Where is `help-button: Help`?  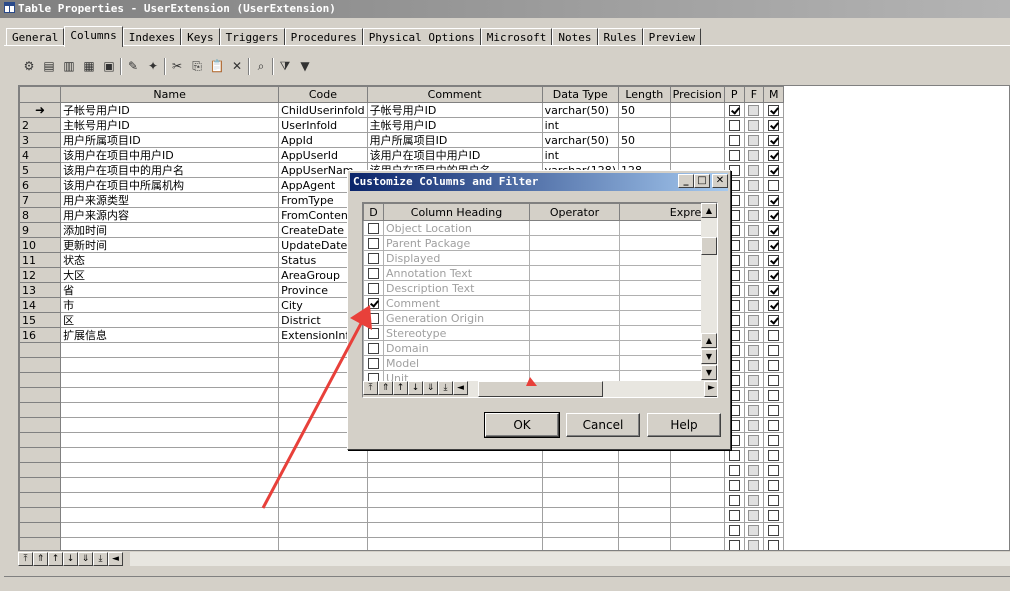 help-button: Help is located at coordinates (684, 425).